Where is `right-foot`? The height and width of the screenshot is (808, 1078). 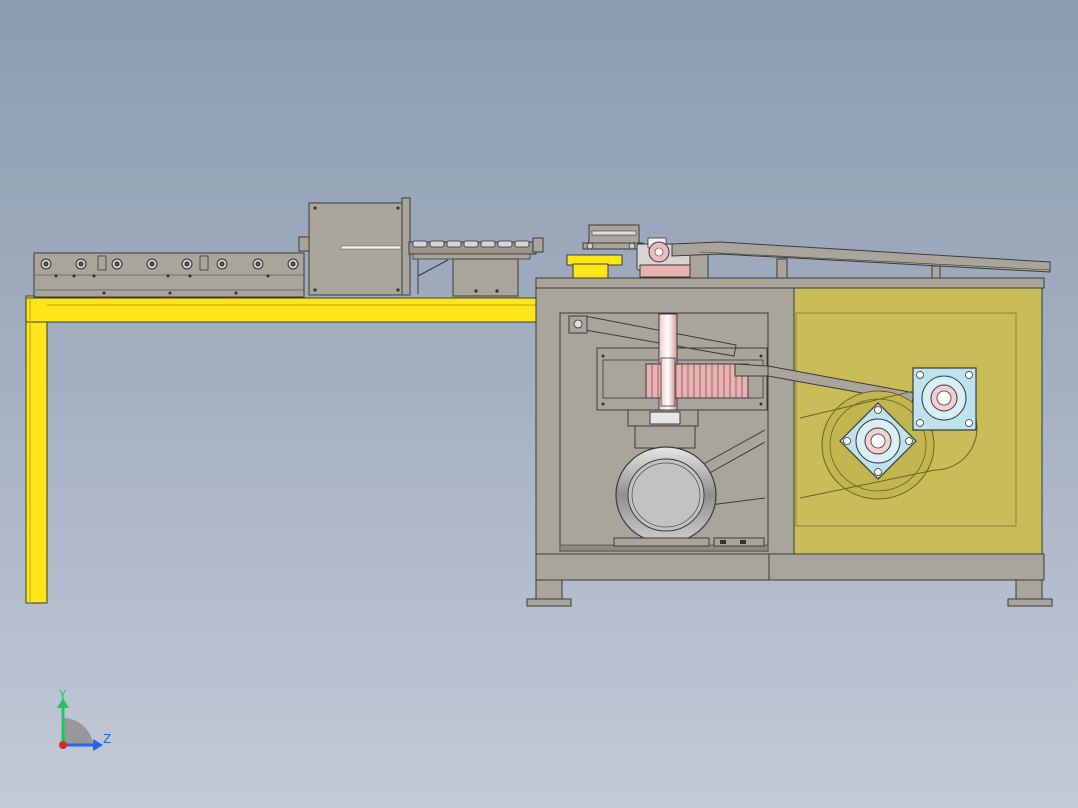
right-foot is located at coordinates (1029, 590).